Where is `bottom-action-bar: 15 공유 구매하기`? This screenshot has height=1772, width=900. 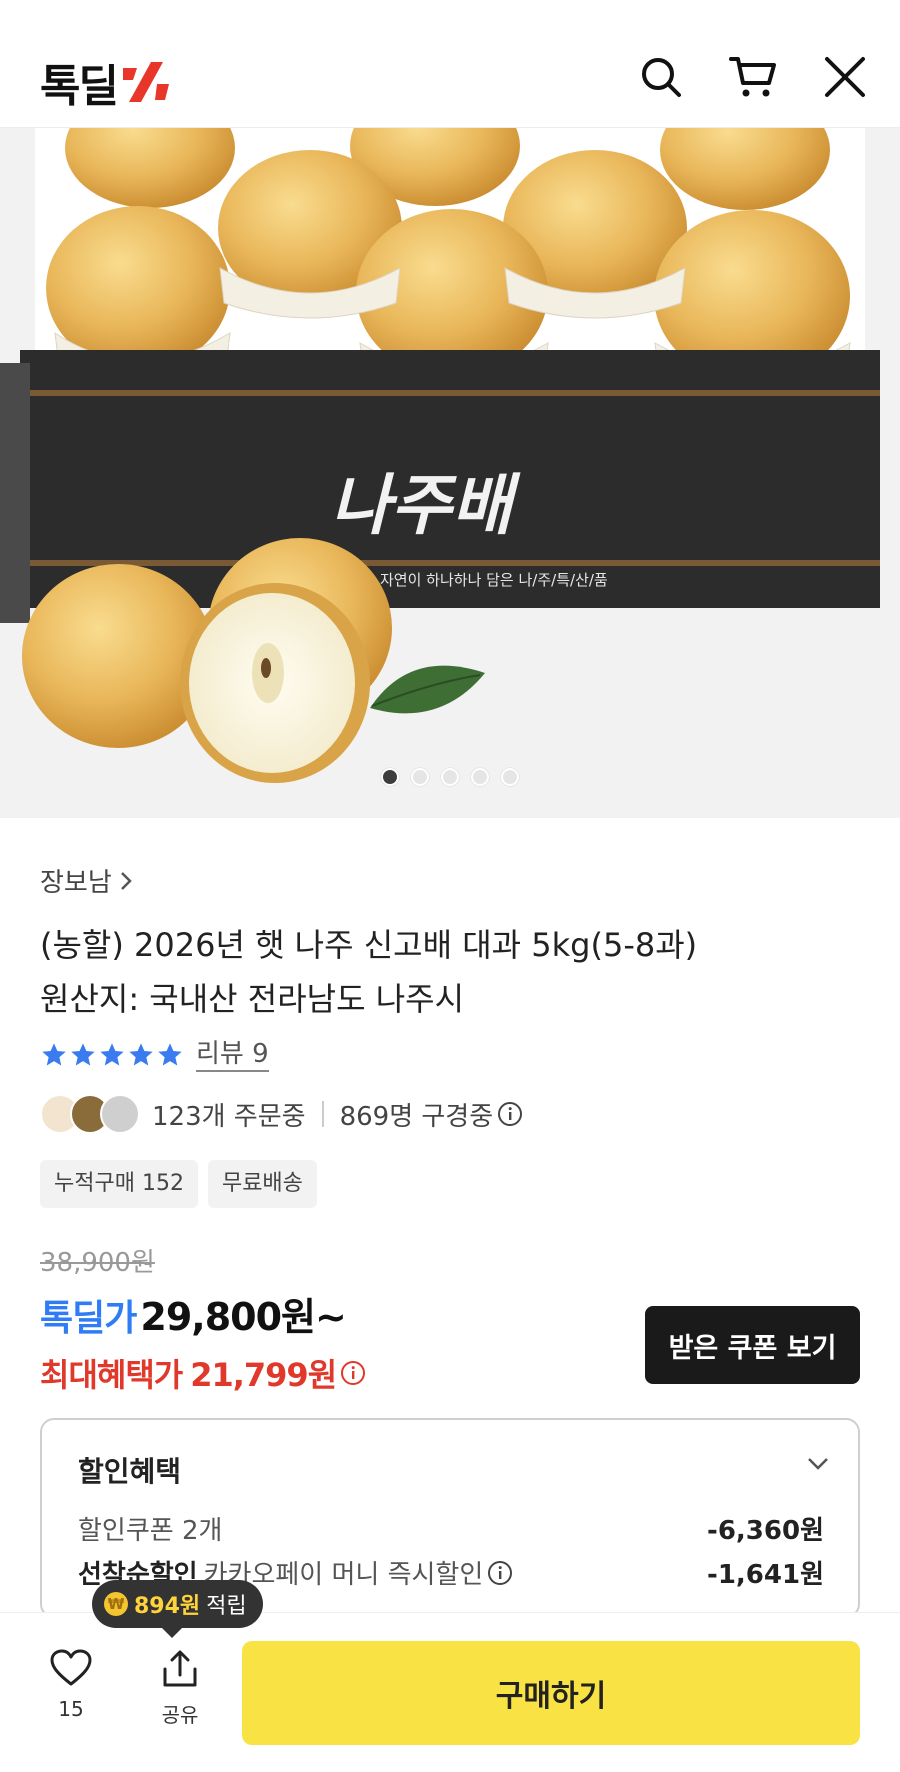 bottom-action-bar: 15 공유 구매하기 is located at coordinates (450, 1692).